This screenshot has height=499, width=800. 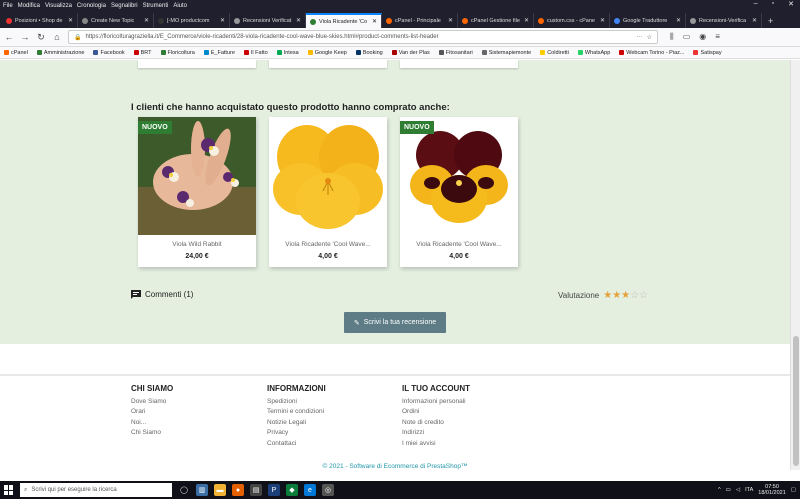 I want to click on bookmark-item: Amministrazione, so click(x=60, y=53).